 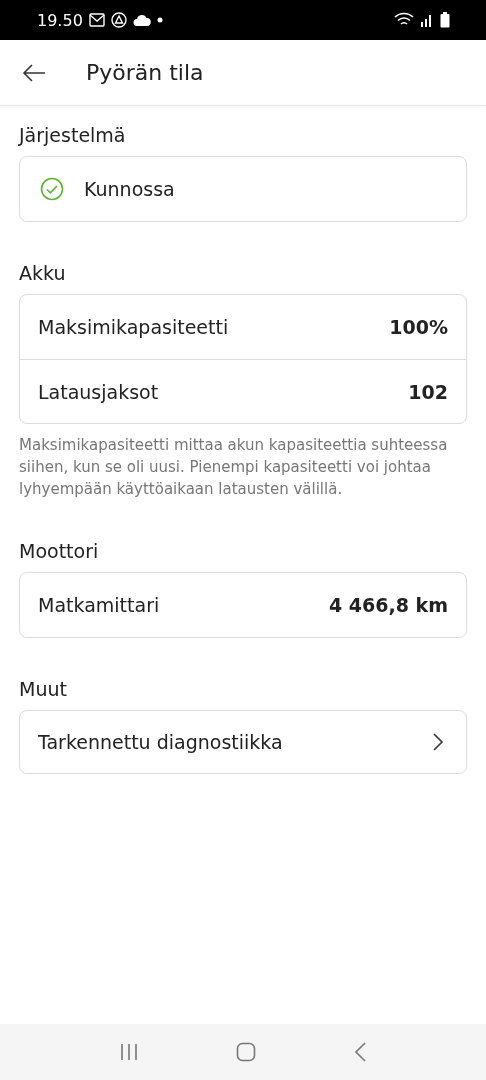 What do you see at coordinates (388, 605) in the screenshot?
I see `row-value: 4 466,8 km` at bounding box center [388, 605].